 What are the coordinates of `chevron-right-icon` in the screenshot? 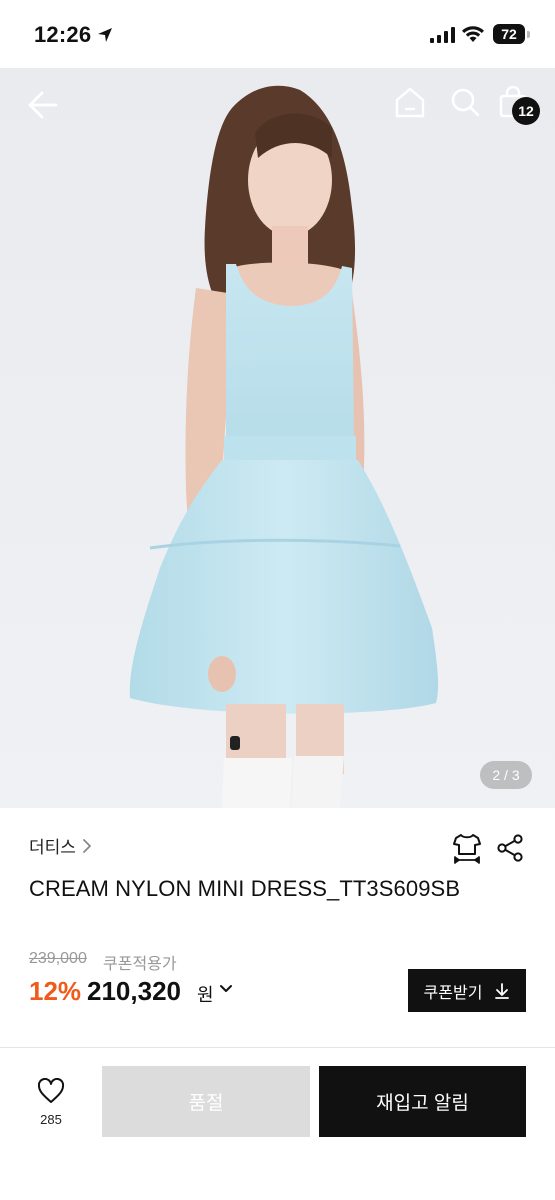 It's located at (87, 845).